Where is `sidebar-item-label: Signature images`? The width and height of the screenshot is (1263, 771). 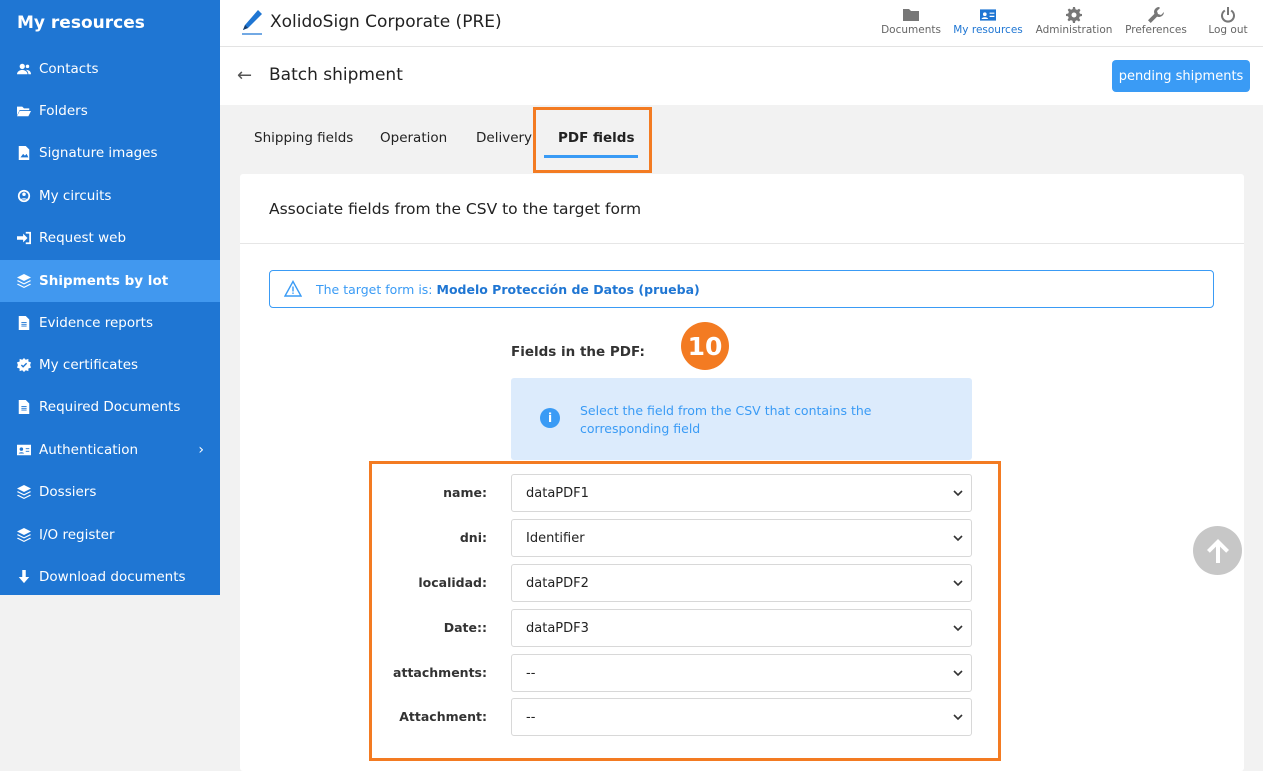 sidebar-item-label: Signature images is located at coordinates (98, 153).